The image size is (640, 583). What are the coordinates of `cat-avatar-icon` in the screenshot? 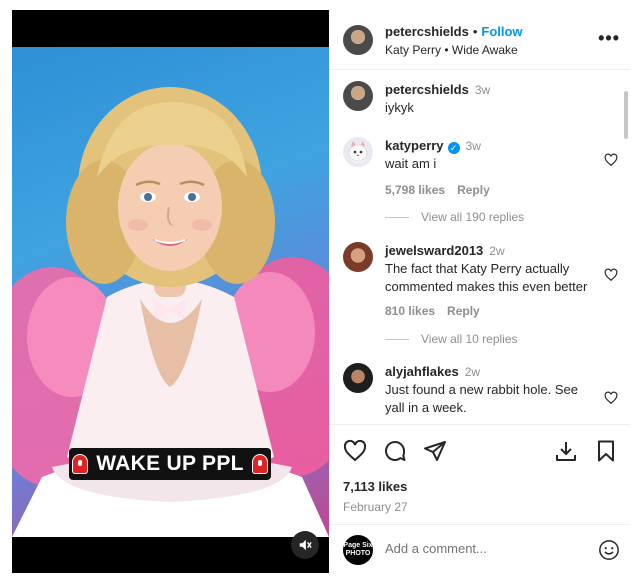 It's located at (358, 151).